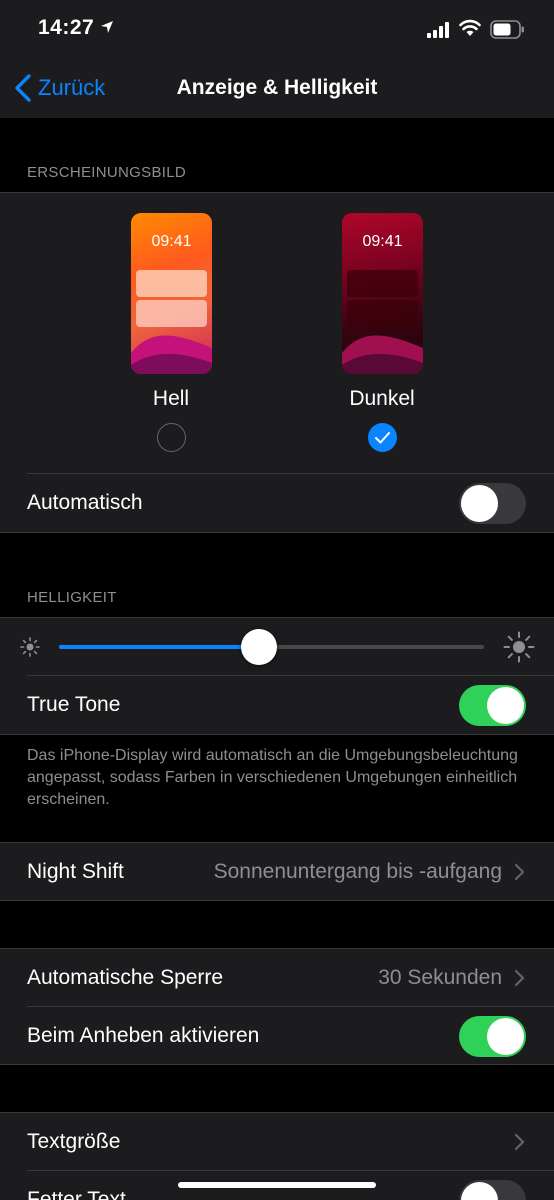 The width and height of the screenshot is (554, 1200). What do you see at coordinates (72, 597) in the screenshot?
I see `brightness-section-header: HELLIGKEIT` at bounding box center [72, 597].